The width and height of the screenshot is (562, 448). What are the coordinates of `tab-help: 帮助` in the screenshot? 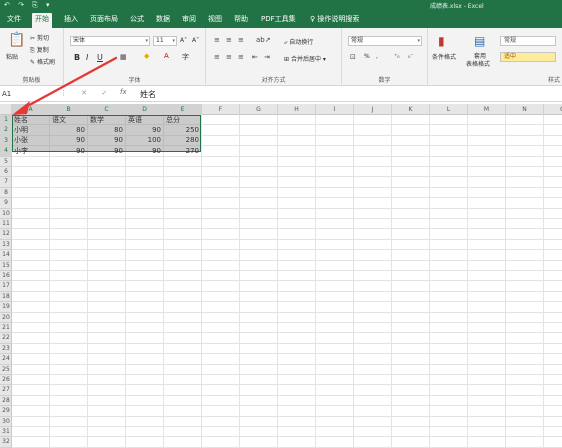 It's located at (241, 20).